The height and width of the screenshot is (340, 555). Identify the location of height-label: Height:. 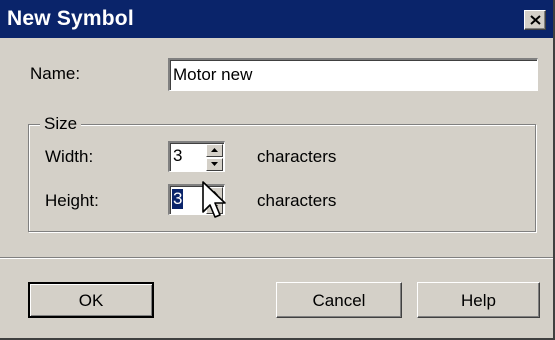
(72, 200).